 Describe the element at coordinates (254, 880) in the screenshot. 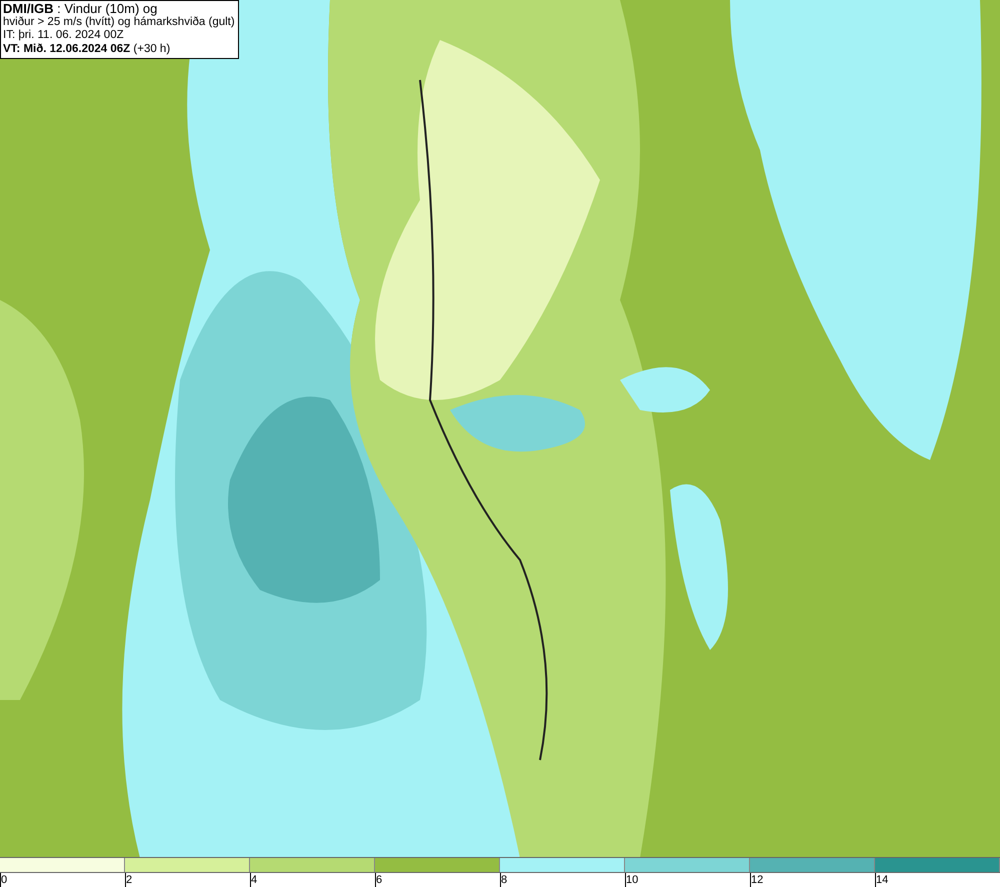

I see `legend-tick-label: 4` at that location.